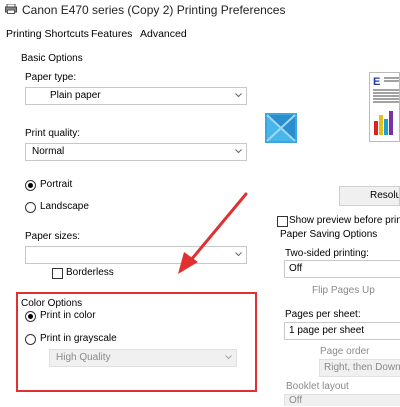 This screenshot has height=407, width=400. What do you see at coordinates (47, 34) in the screenshot?
I see `tab-printing-shortcuts: Printing Shortcuts` at bounding box center [47, 34].